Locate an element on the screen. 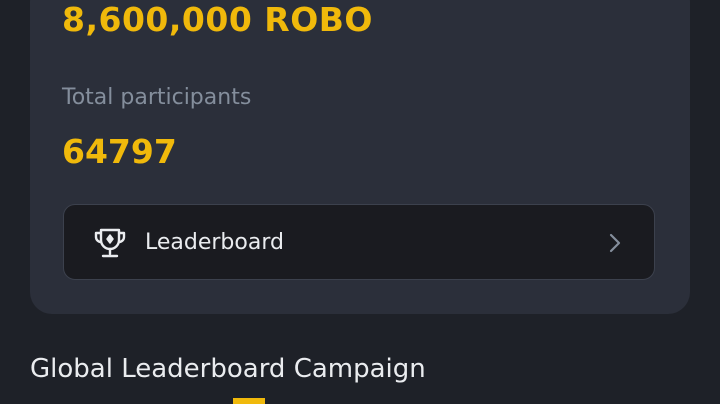  prize-pool-amount: 8,600,000 ROBO is located at coordinates (217, 19).